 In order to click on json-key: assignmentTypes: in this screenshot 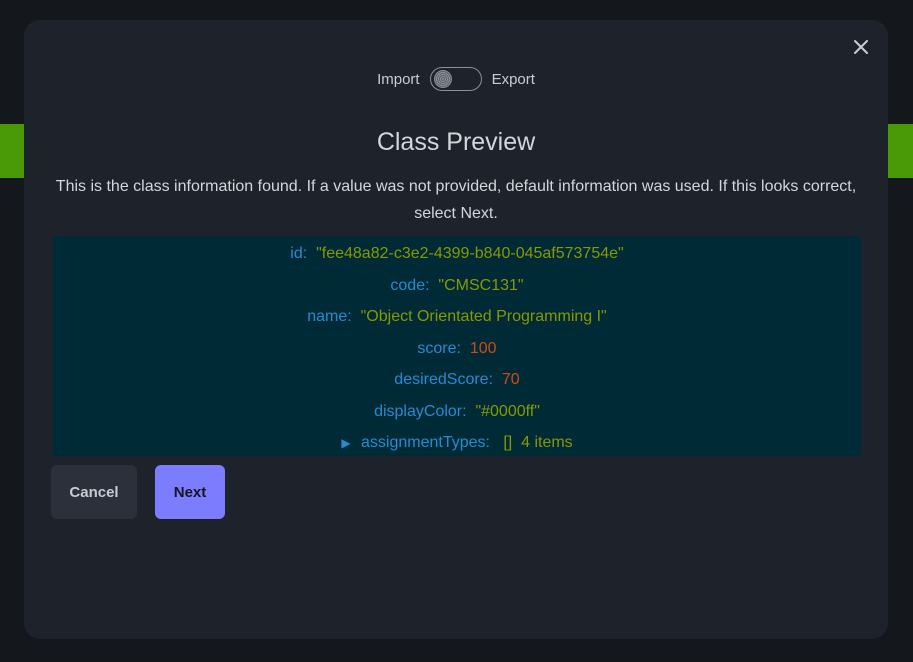, I will do `click(425, 442)`.